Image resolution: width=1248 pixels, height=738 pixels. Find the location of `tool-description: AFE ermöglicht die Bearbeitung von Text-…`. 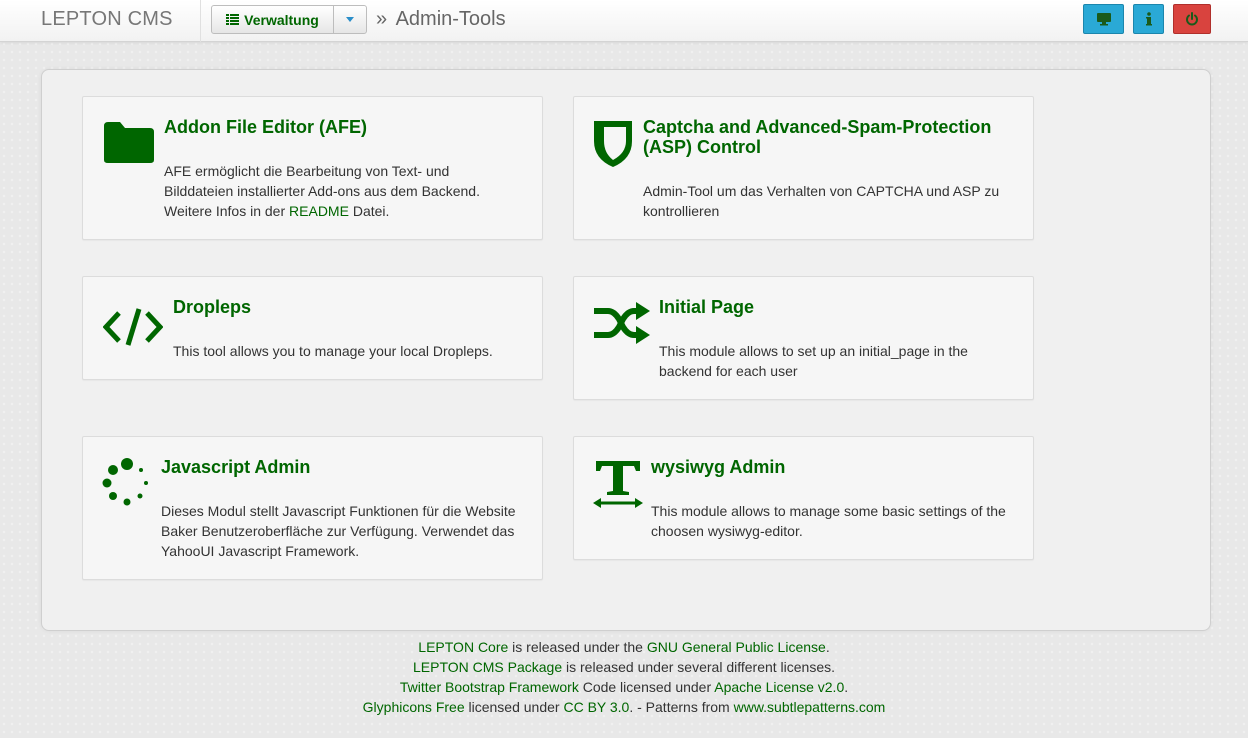

tool-description: AFE ermöglicht die Bearbeitung von Text-… is located at coordinates (322, 191).